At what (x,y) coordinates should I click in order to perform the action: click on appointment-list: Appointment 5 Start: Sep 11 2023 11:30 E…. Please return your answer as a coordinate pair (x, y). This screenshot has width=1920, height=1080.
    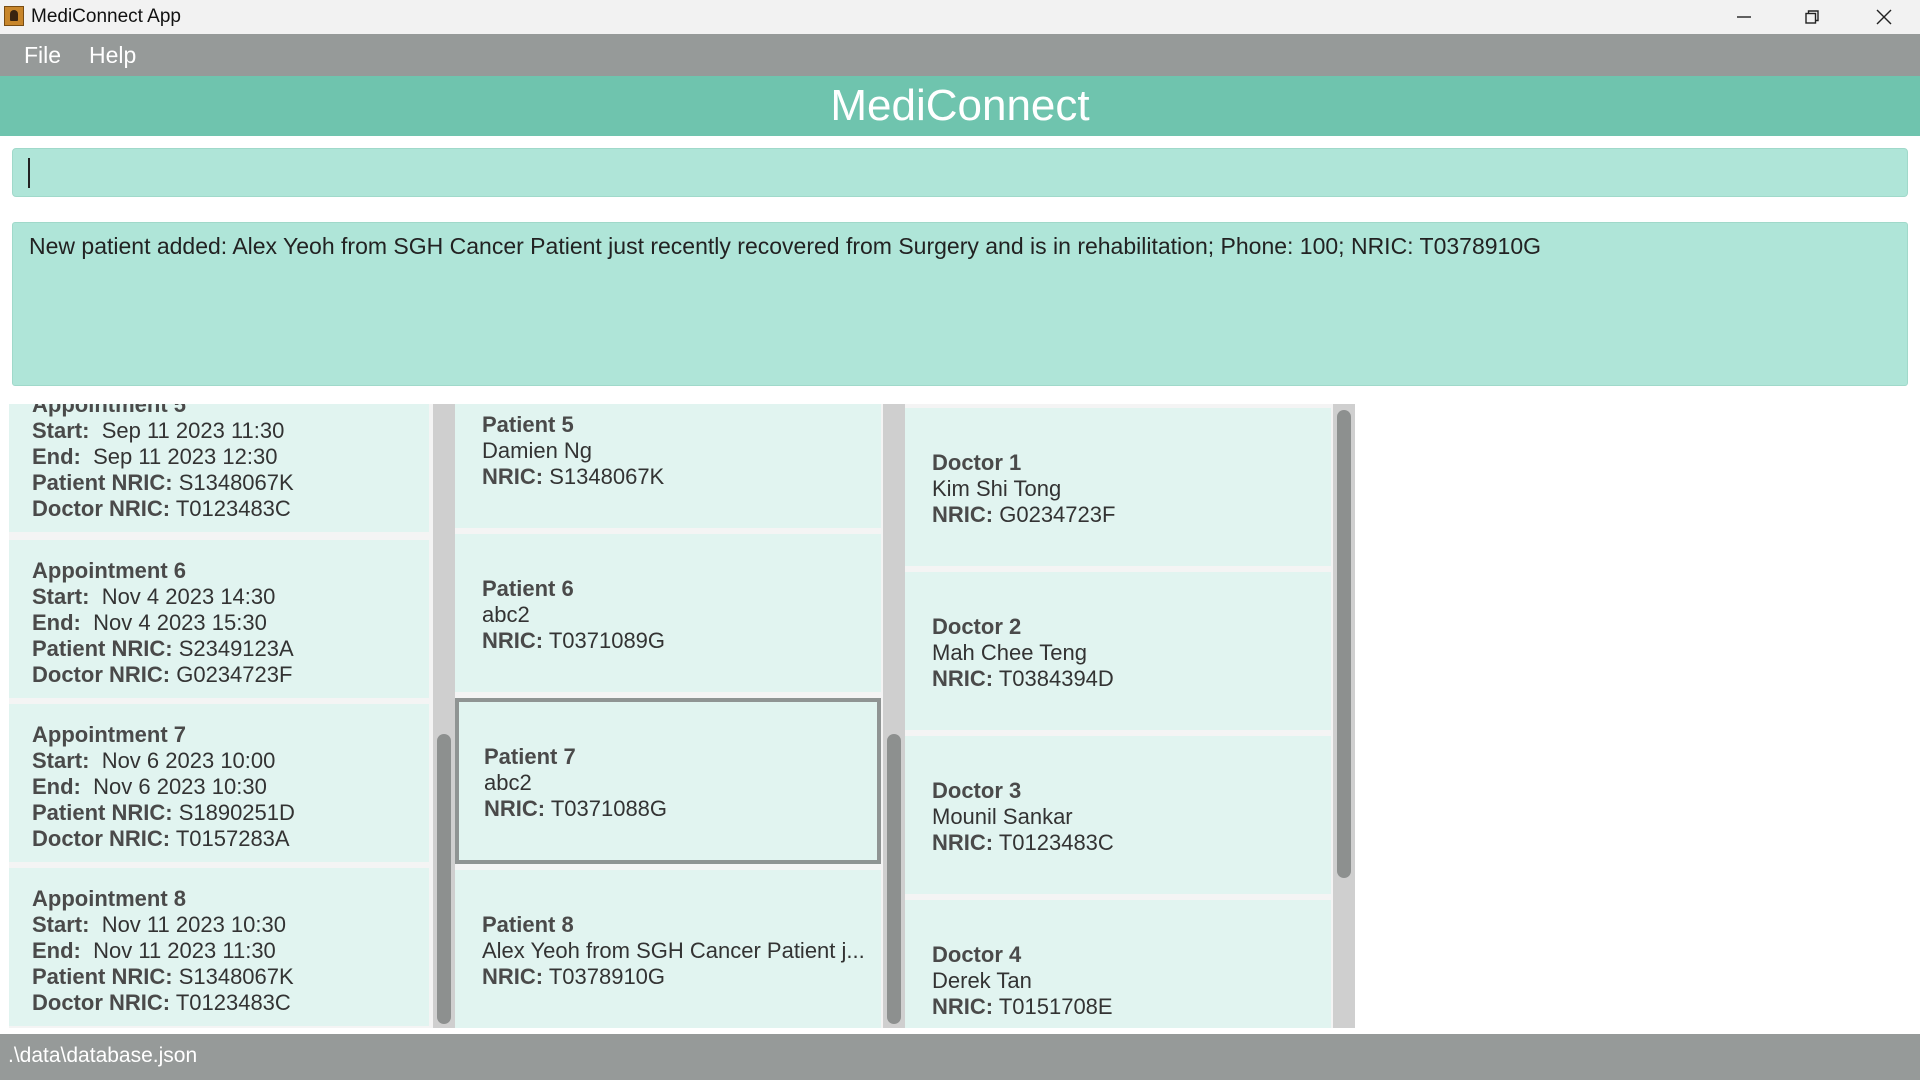
    Looking at the image, I should click on (221, 716).